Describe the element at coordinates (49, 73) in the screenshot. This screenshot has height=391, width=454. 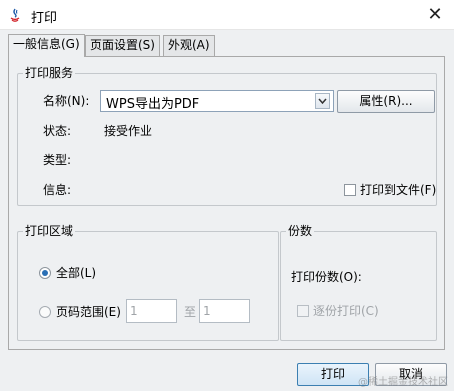
I see `print-service-legend: 打印服务` at that location.